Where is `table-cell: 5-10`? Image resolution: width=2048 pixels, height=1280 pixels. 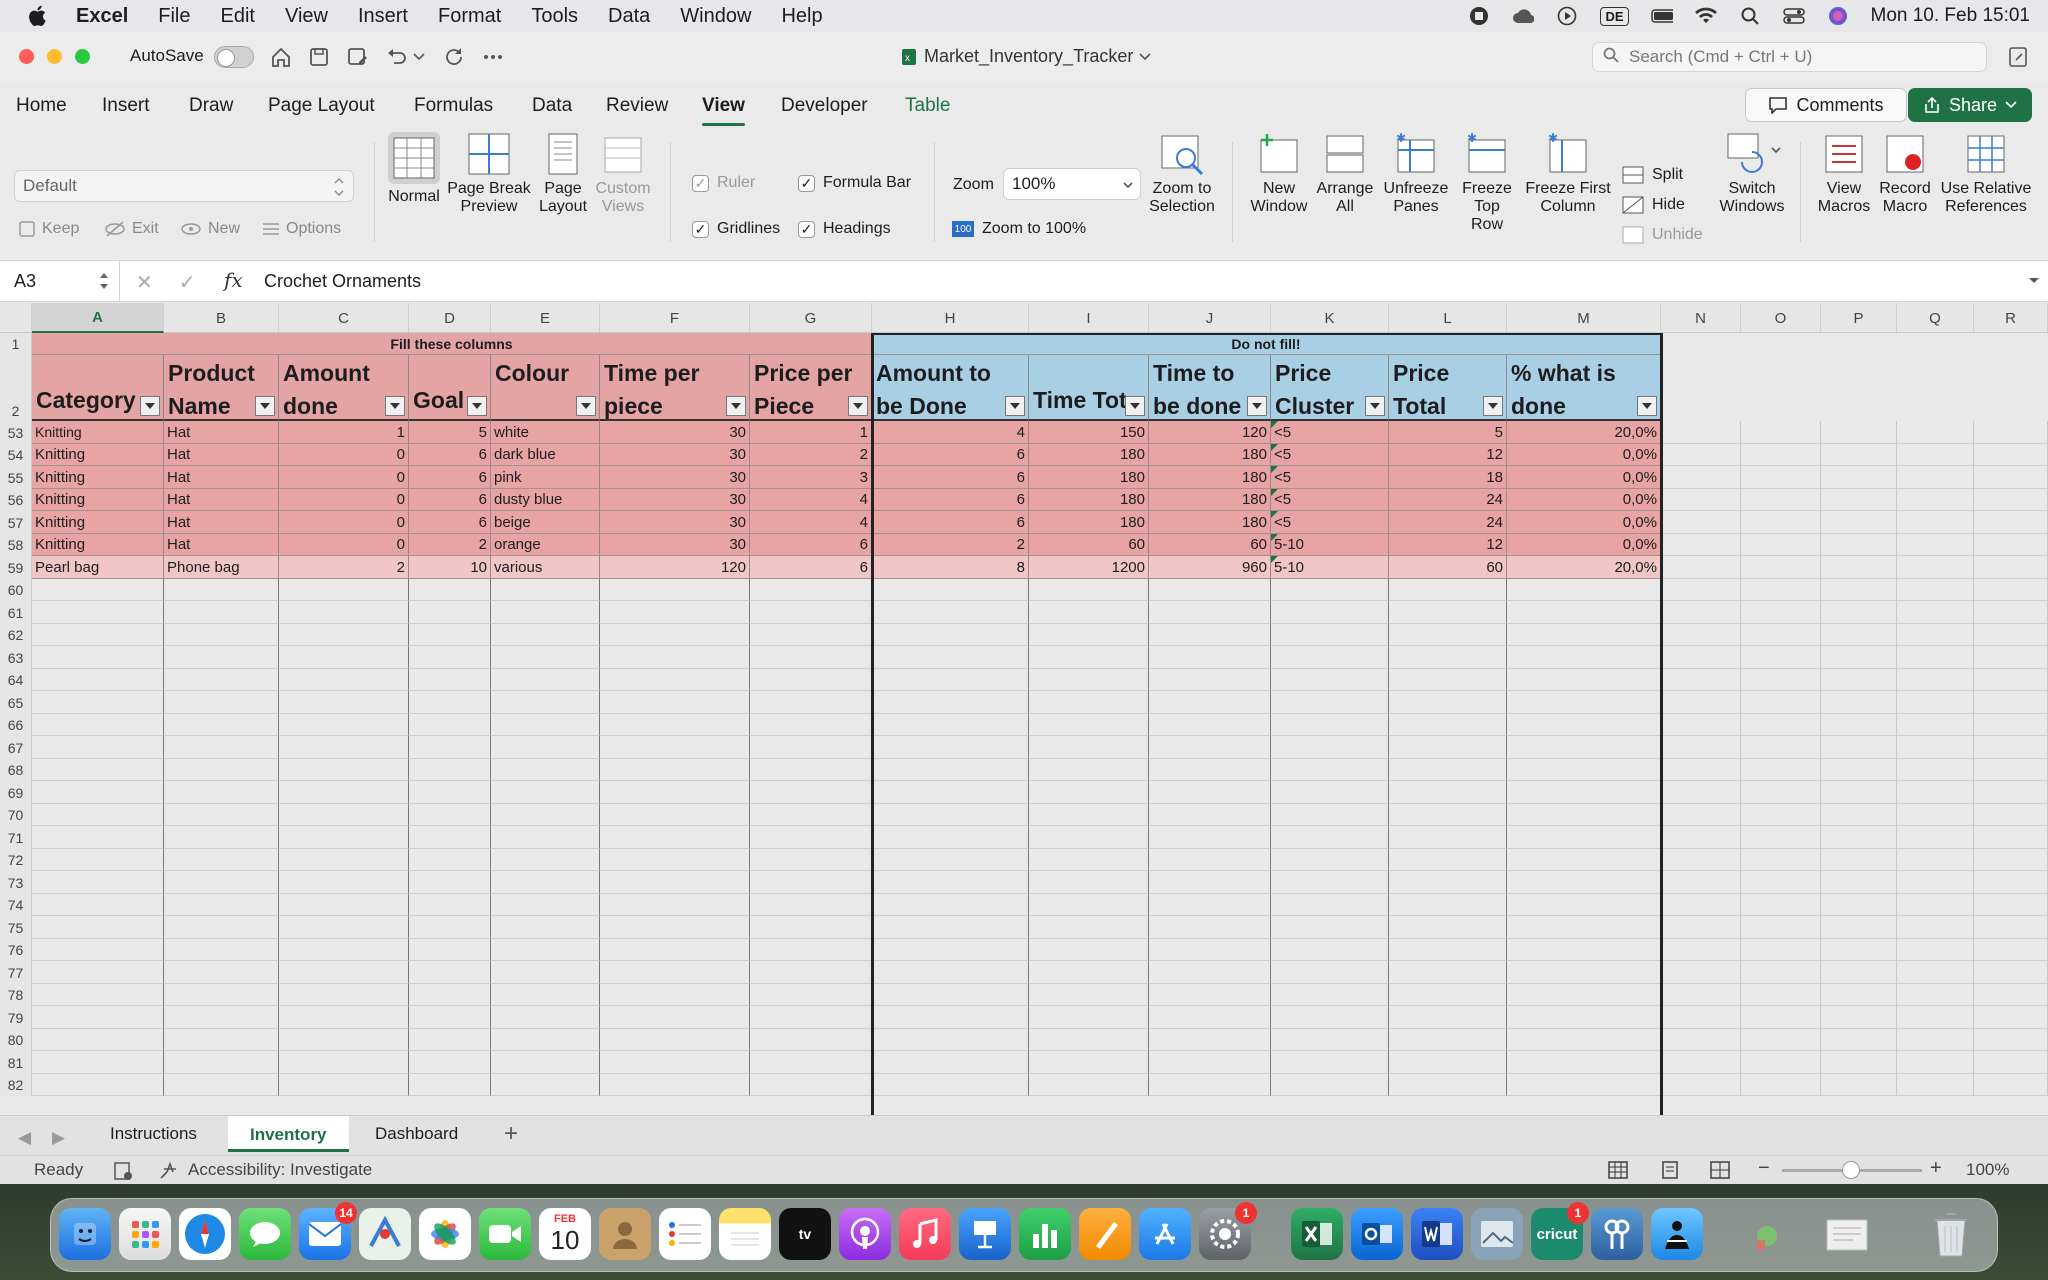 table-cell: 5-10 is located at coordinates (1330, 545).